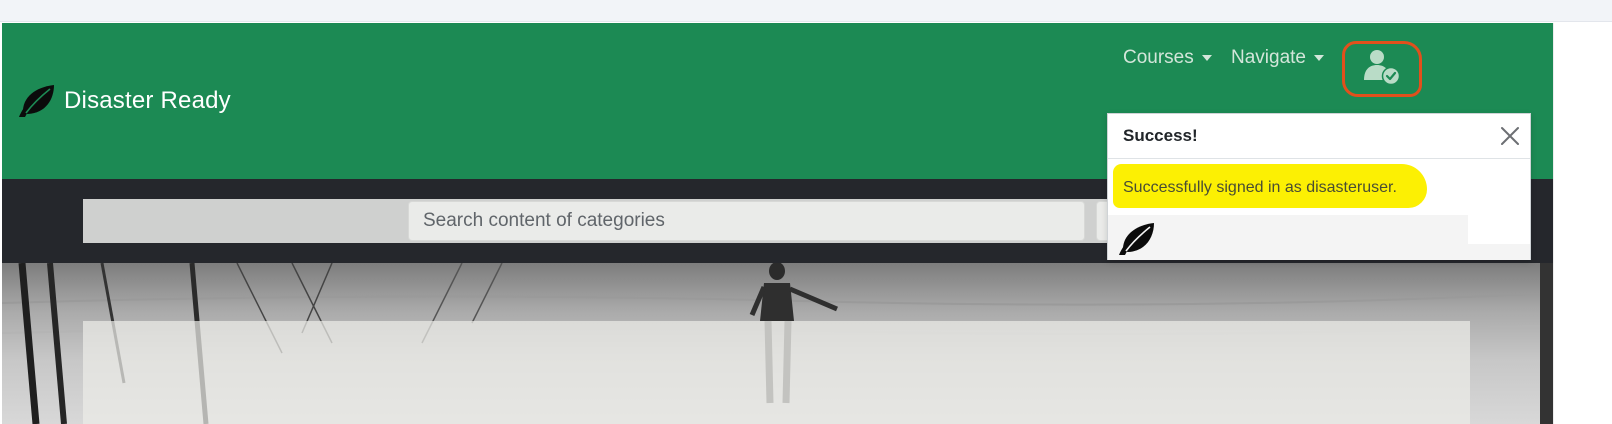 The width and height of the screenshot is (1612, 424). I want to click on toast-footer-strip, so click(1499, 229).